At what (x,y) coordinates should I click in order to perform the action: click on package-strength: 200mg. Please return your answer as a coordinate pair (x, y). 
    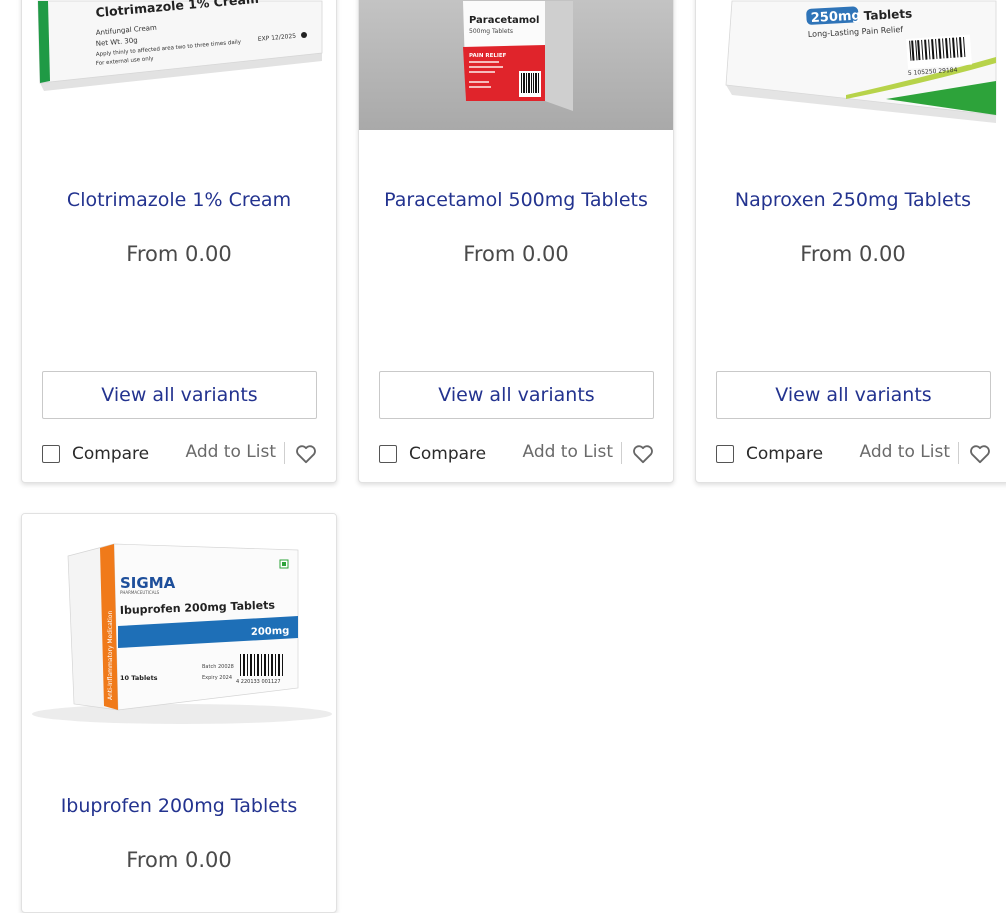
    Looking at the image, I should click on (270, 632).